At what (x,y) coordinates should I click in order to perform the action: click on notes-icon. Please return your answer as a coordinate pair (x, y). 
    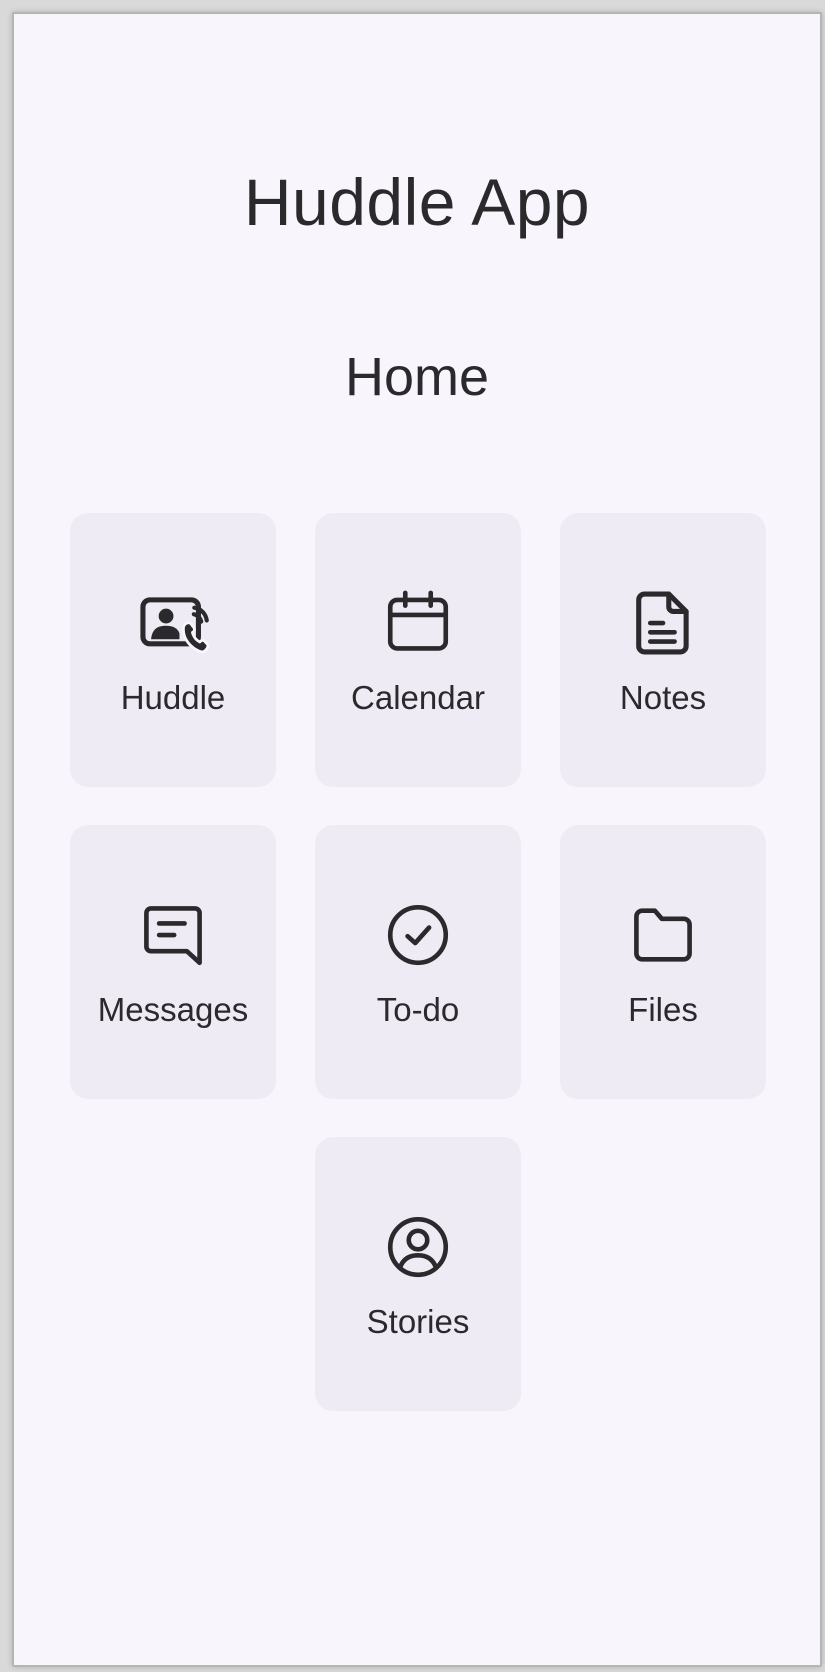
    Looking at the image, I should click on (663, 623).